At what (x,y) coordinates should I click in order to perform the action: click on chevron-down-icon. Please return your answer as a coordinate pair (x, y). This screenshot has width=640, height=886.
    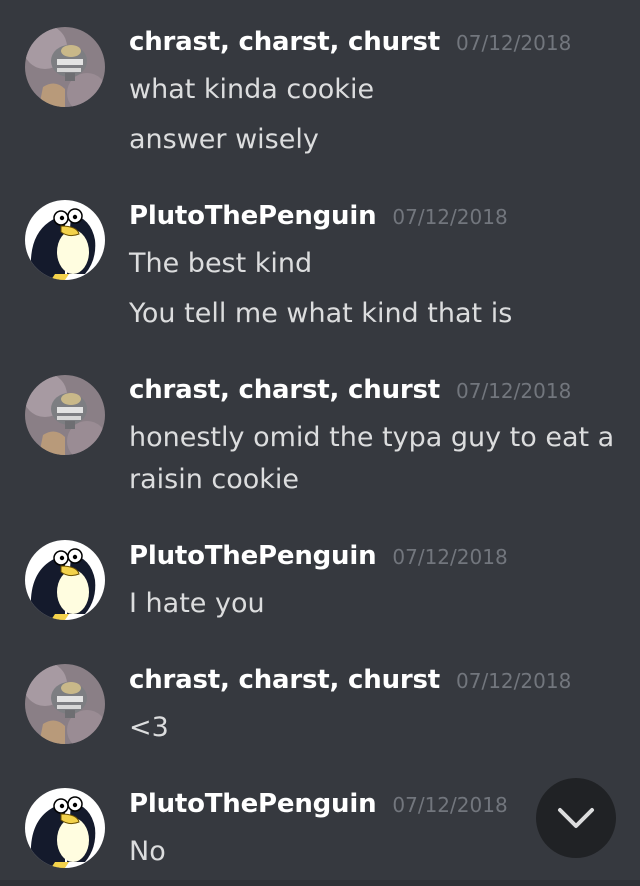
    Looking at the image, I should click on (576, 818).